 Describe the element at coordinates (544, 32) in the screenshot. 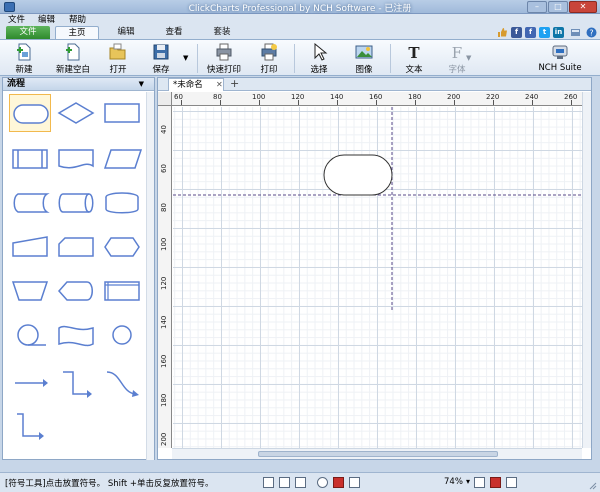

I see `twitter-icon: t` at that location.